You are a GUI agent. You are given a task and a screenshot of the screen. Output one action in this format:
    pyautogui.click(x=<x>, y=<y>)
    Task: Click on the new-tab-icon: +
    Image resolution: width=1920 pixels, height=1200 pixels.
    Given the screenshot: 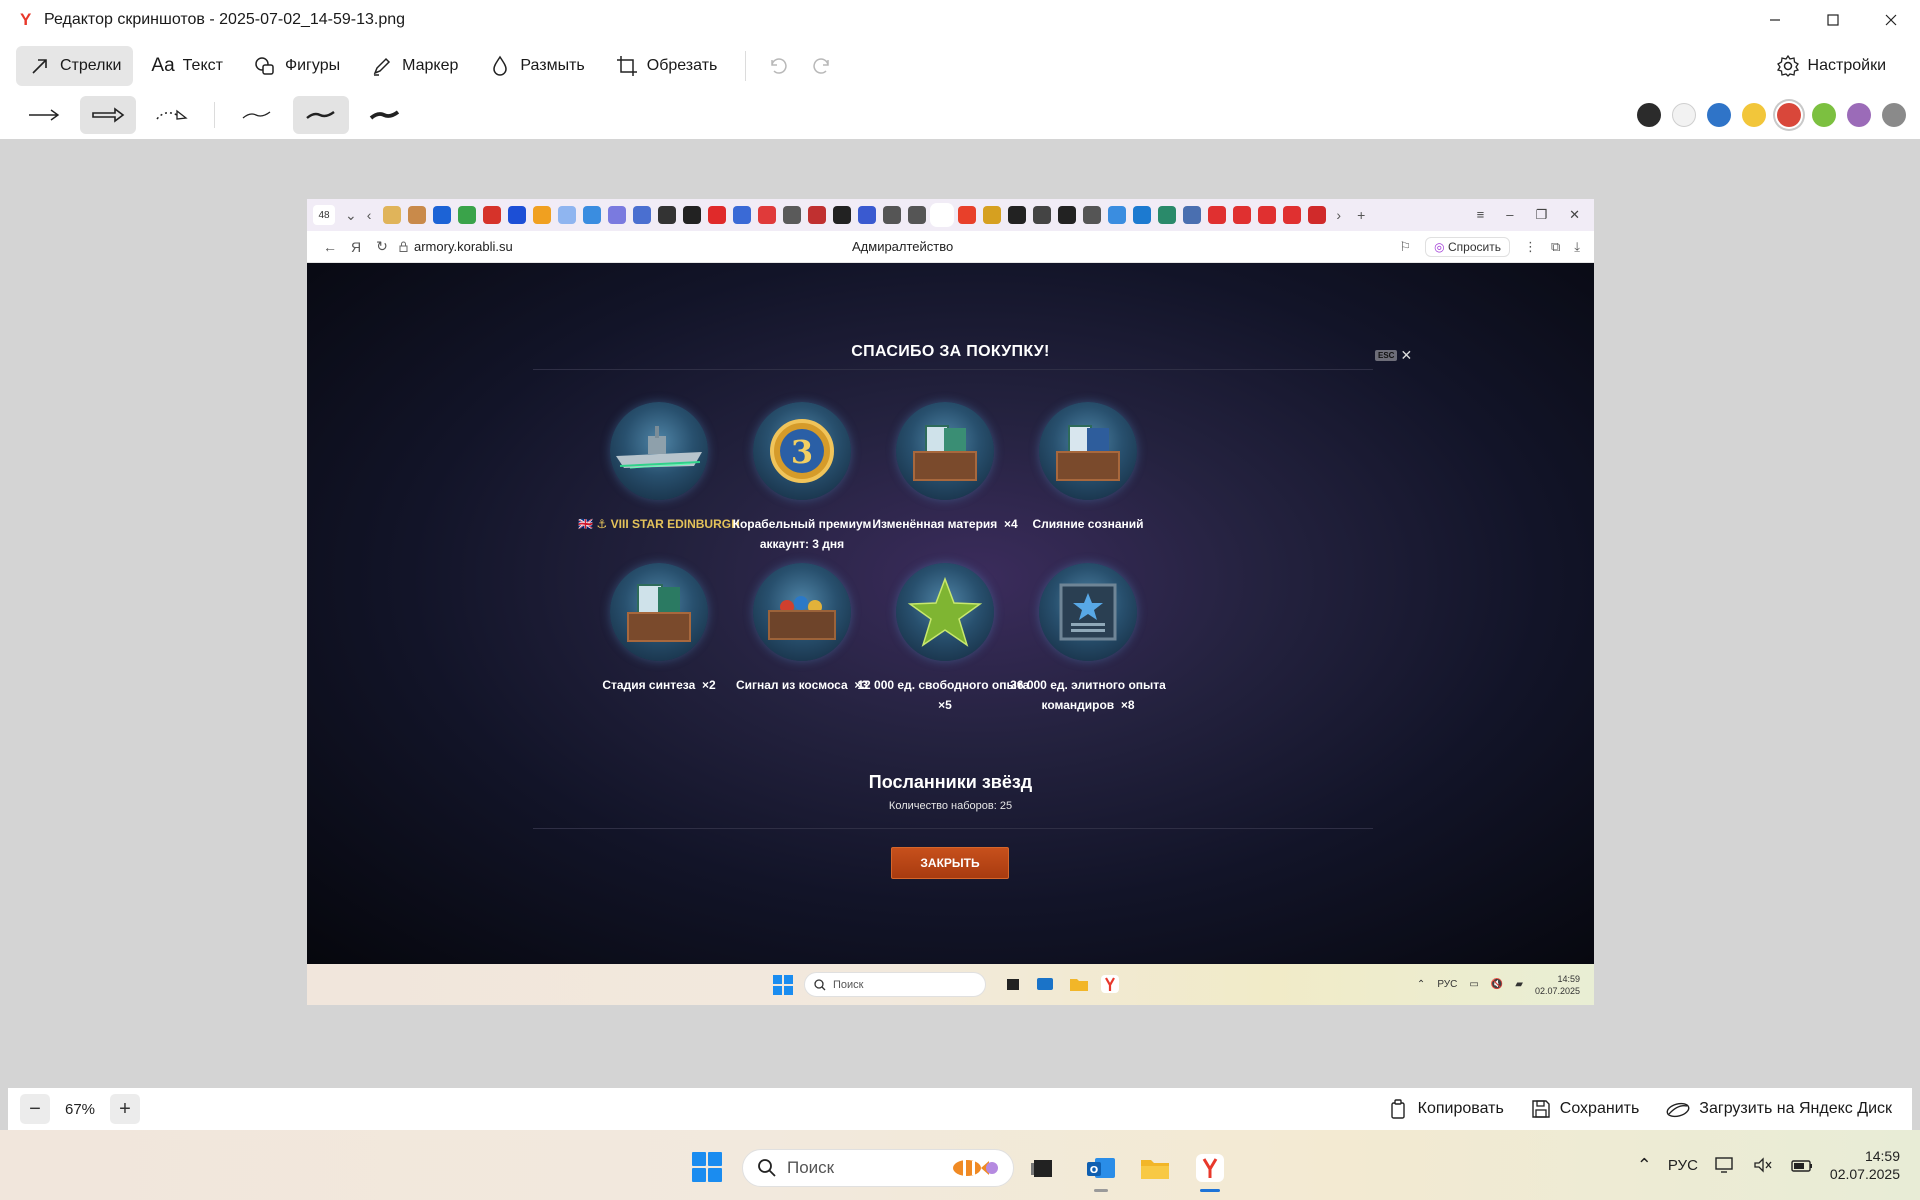 What is the action you would take?
    pyautogui.click(x=1361, y=215)
    